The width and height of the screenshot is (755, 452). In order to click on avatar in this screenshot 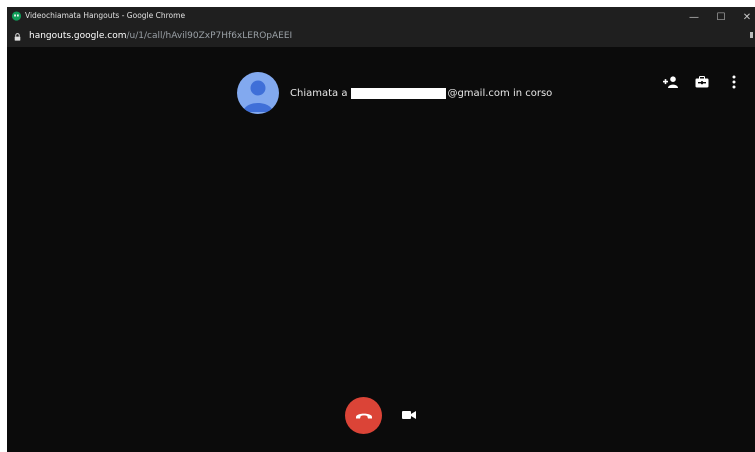, I will do `click(258, 93)`.